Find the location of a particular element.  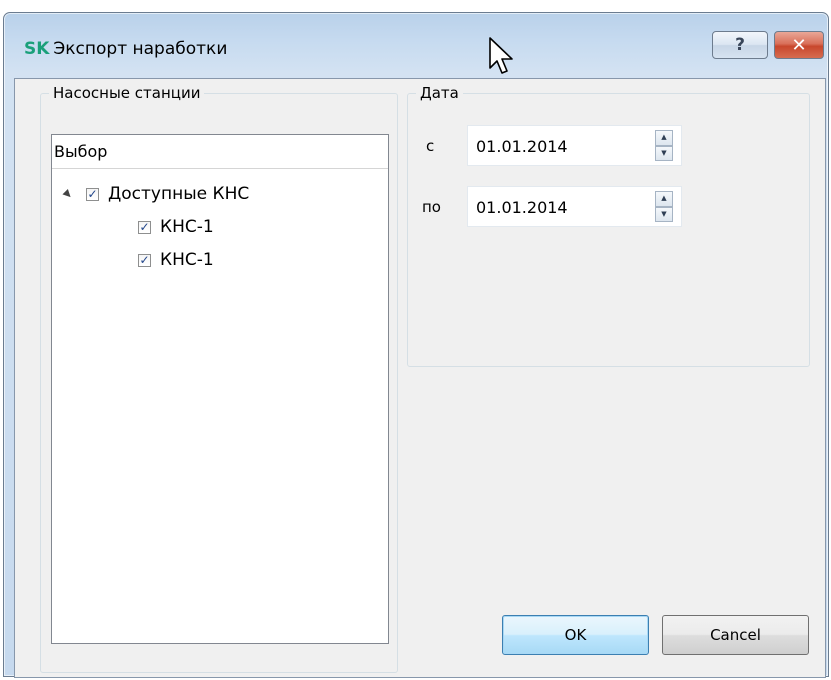

date-from-value: 01.01.2014 is located at coordinates (522, 146).